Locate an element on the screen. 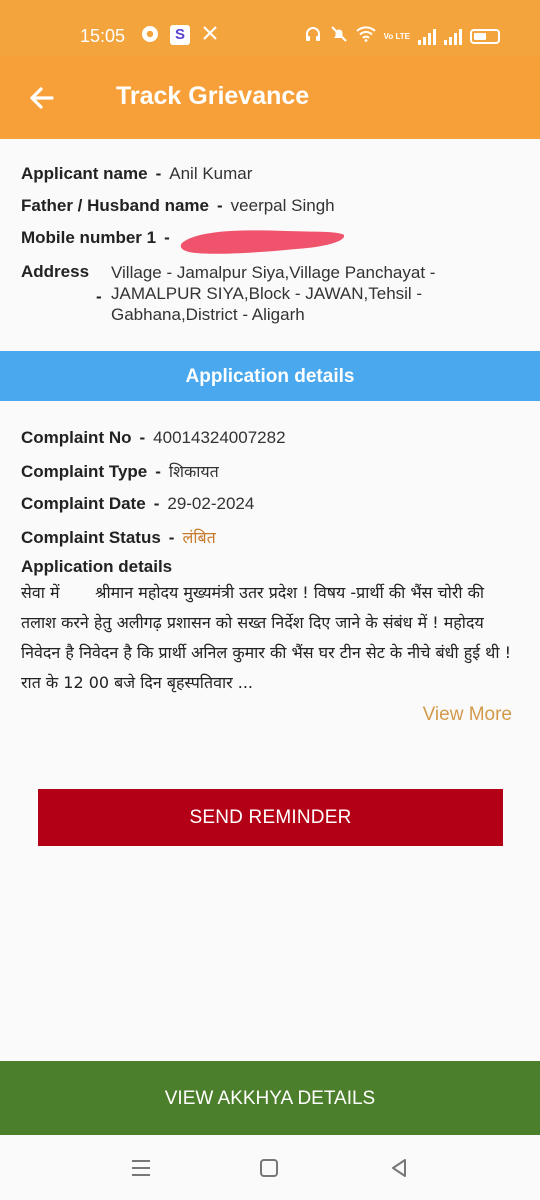  address-label: Address is located at coordinates (55, 271).